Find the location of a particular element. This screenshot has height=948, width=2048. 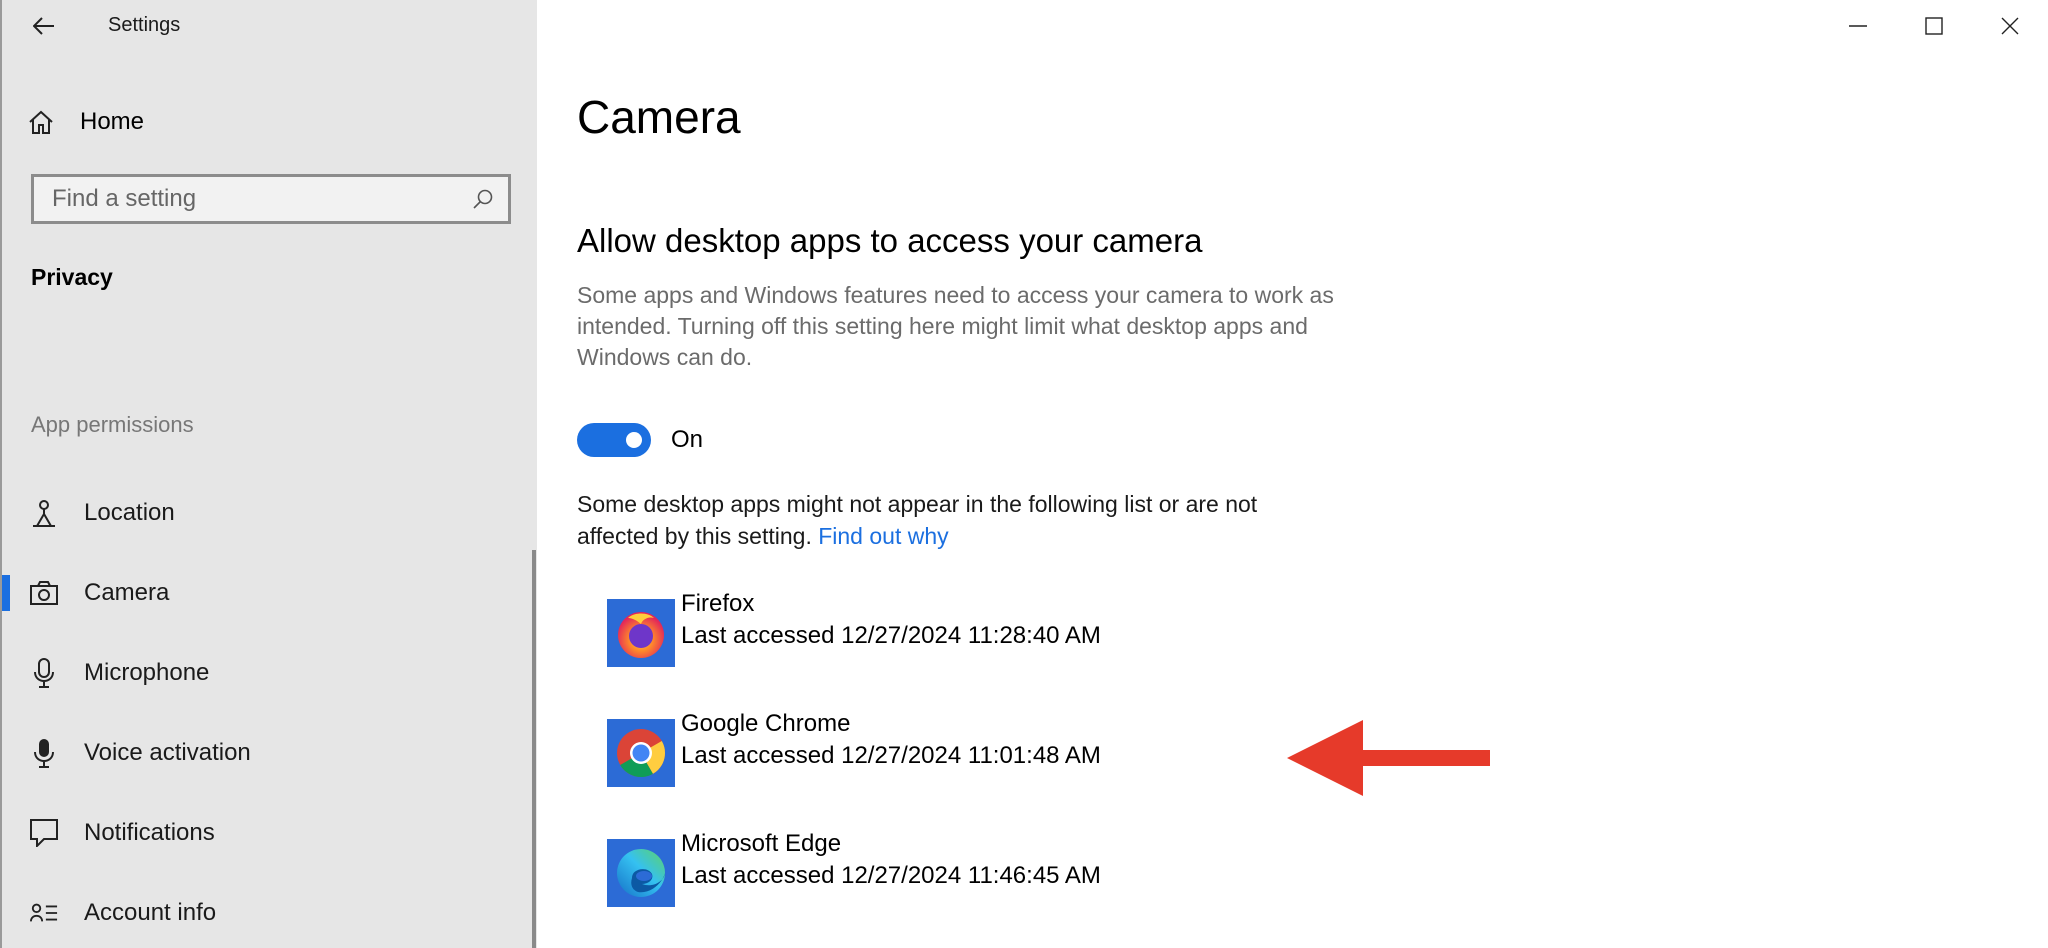

camera-access-toggle is located at coordinates (614, 440).